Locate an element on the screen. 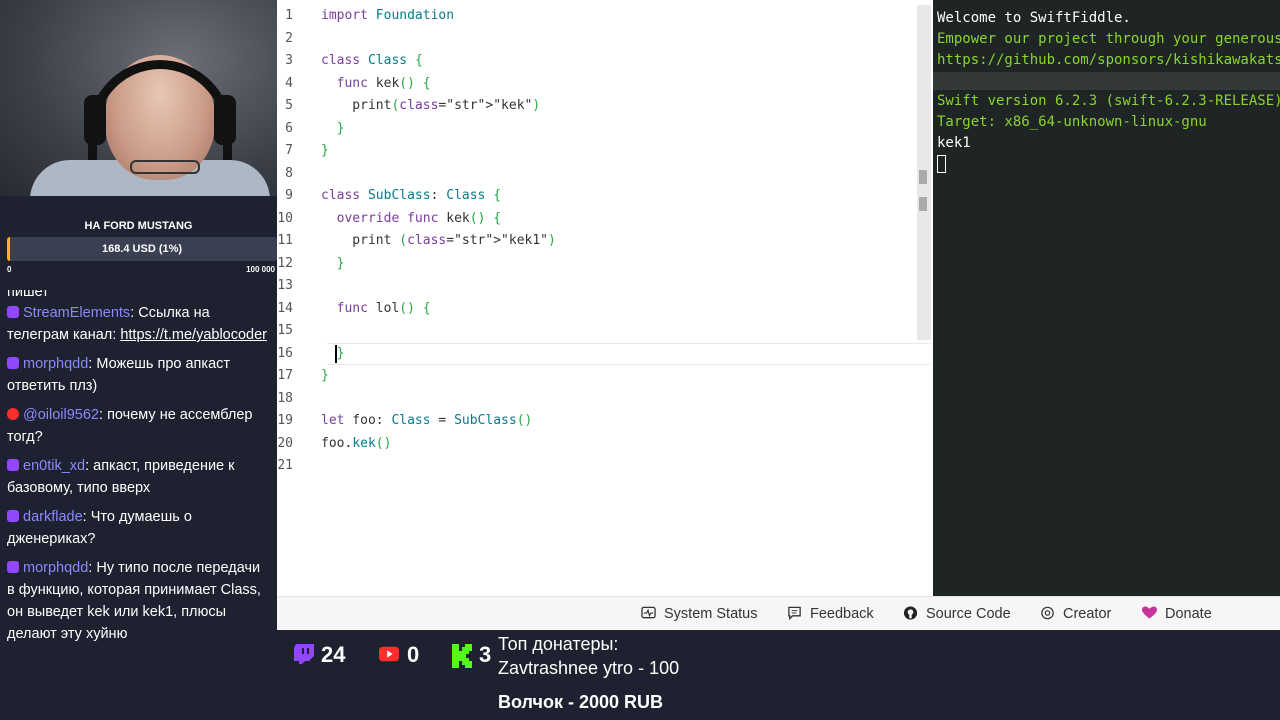 This screenshot has height=720, width=1280. chat-cut-message: пишет is located at coordinates (28, 295).